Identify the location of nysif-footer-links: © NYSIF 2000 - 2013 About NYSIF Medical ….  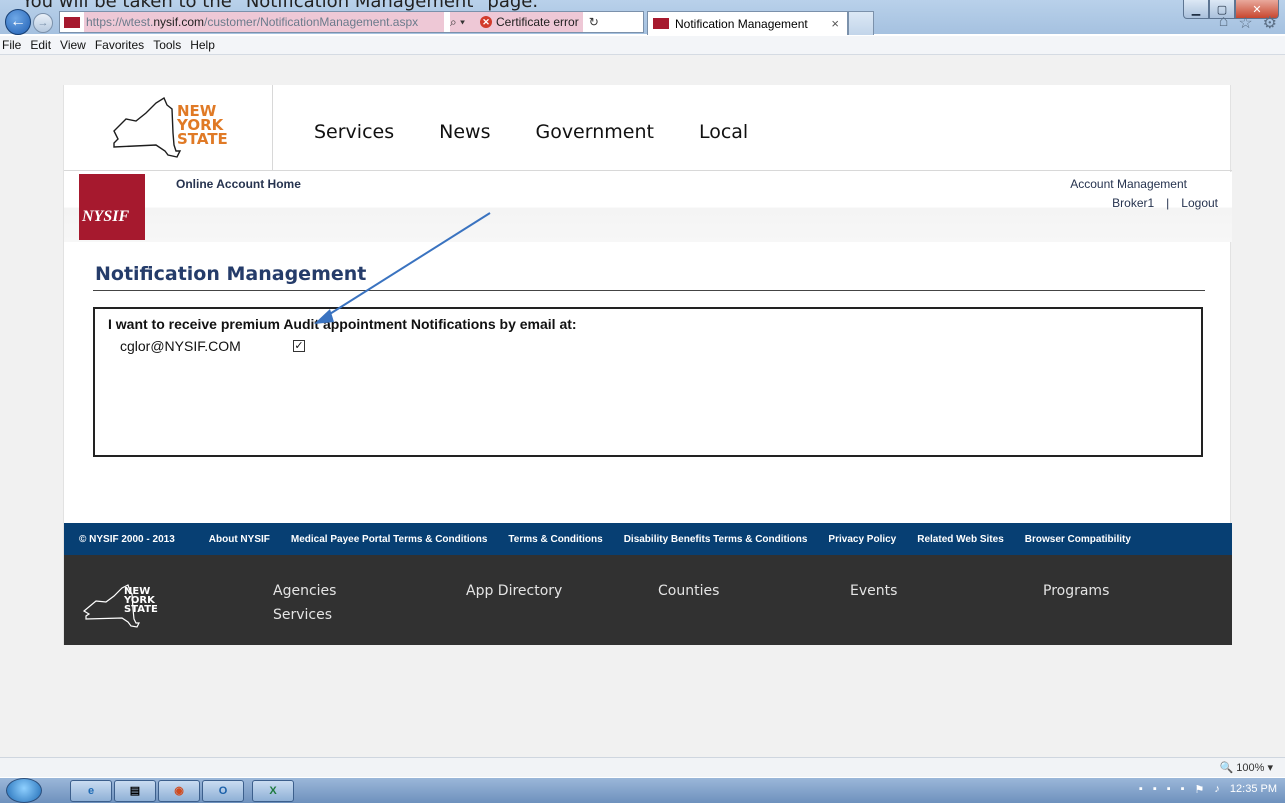
(648, 539).